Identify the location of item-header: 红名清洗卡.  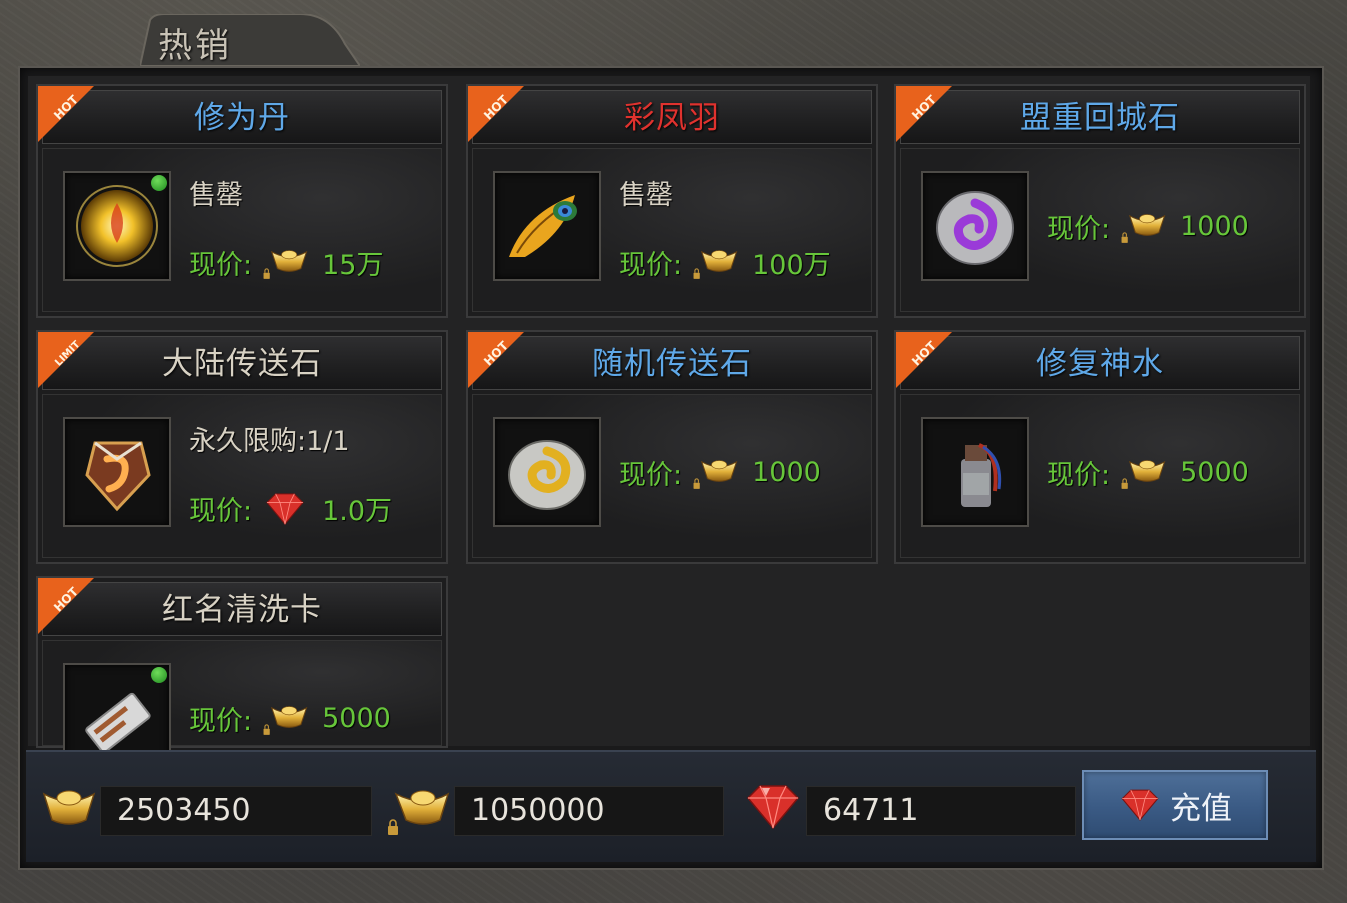
(242, 609).